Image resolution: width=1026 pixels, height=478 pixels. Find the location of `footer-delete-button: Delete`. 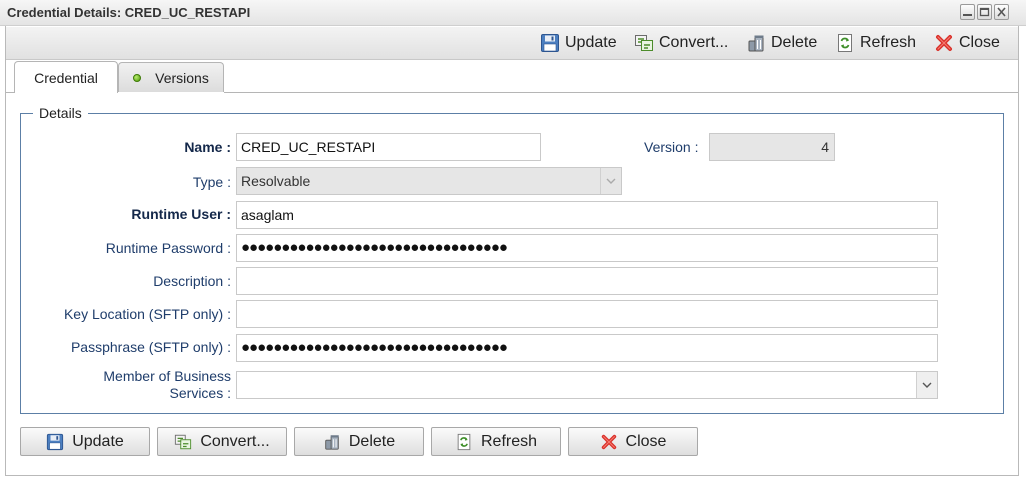

footer-delete-button: Delete is located at coordinates (359, 441).